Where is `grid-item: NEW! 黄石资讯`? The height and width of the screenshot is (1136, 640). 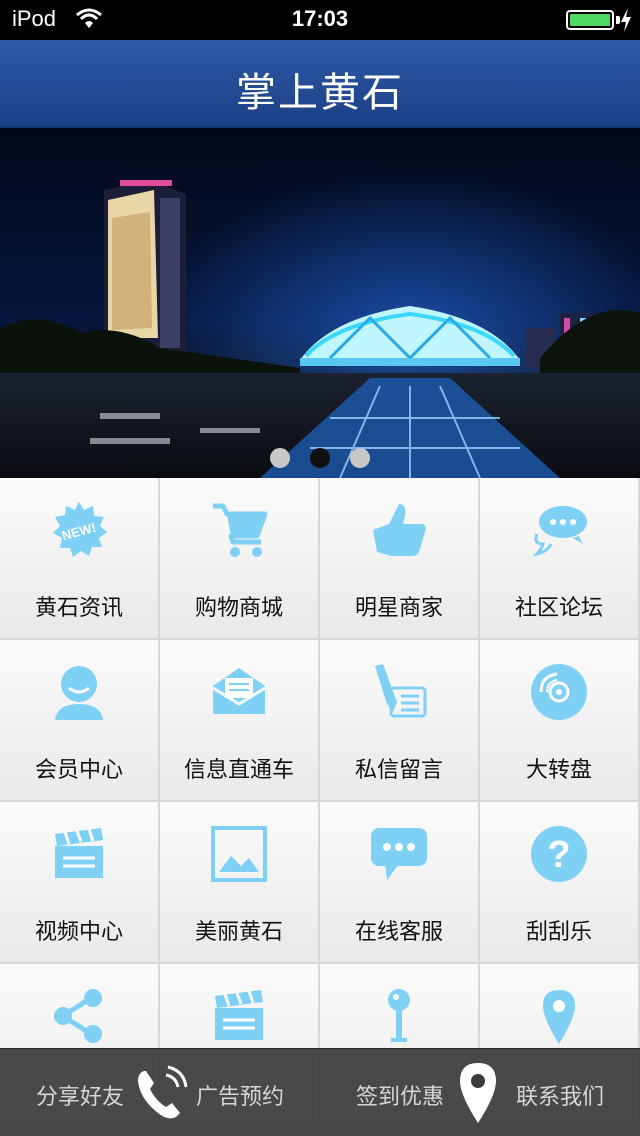 grid-item: NEW! 黄石资讯 is located at coordinates (79, 558).